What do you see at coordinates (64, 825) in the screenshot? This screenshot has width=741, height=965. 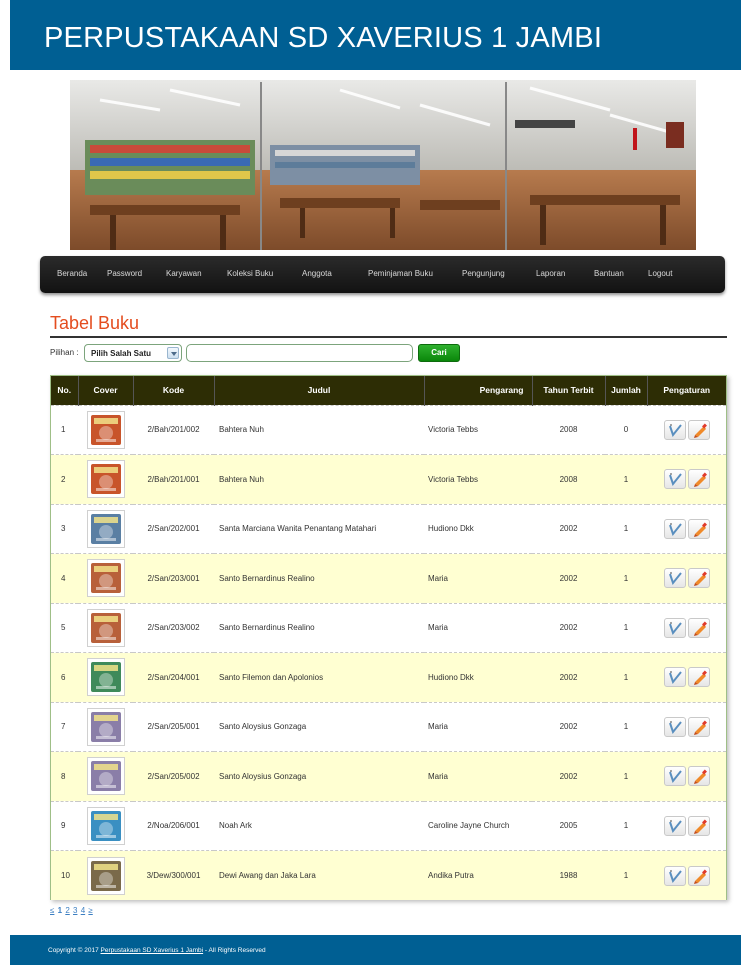 I see `cell-no: 9` at bounding box center [64, 825].